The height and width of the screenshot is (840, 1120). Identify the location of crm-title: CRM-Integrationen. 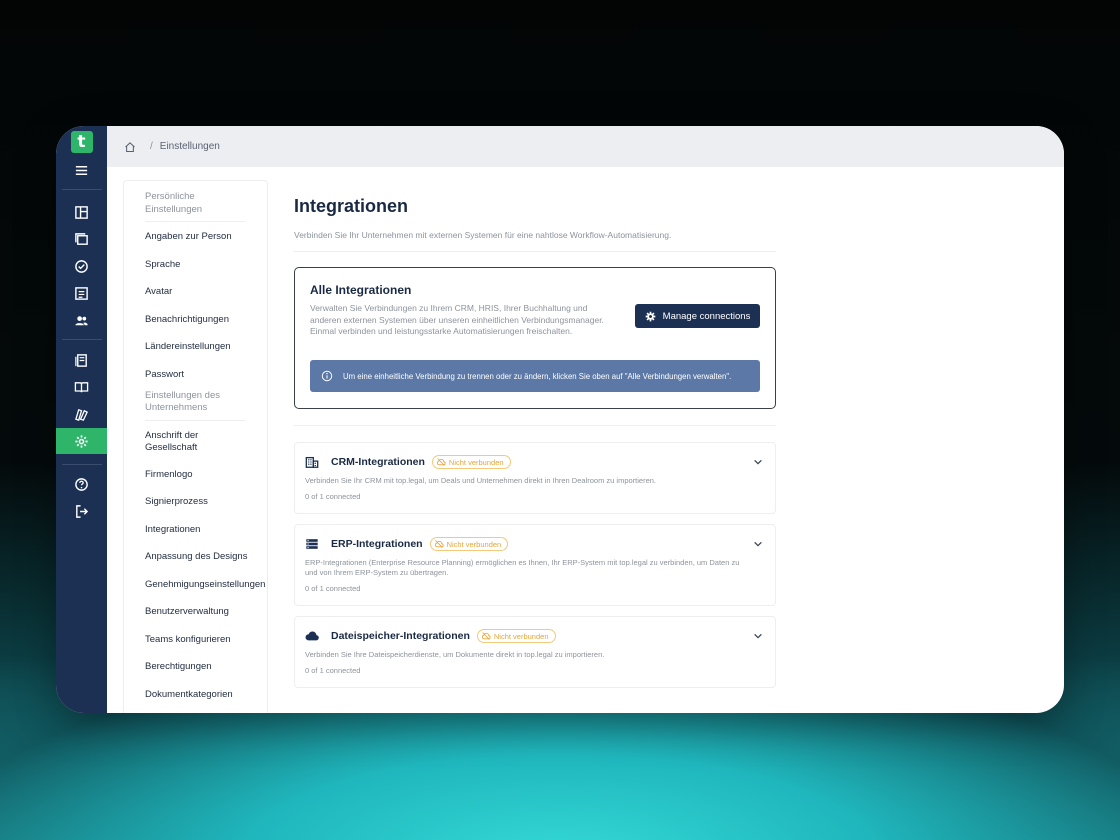
(378, 462).